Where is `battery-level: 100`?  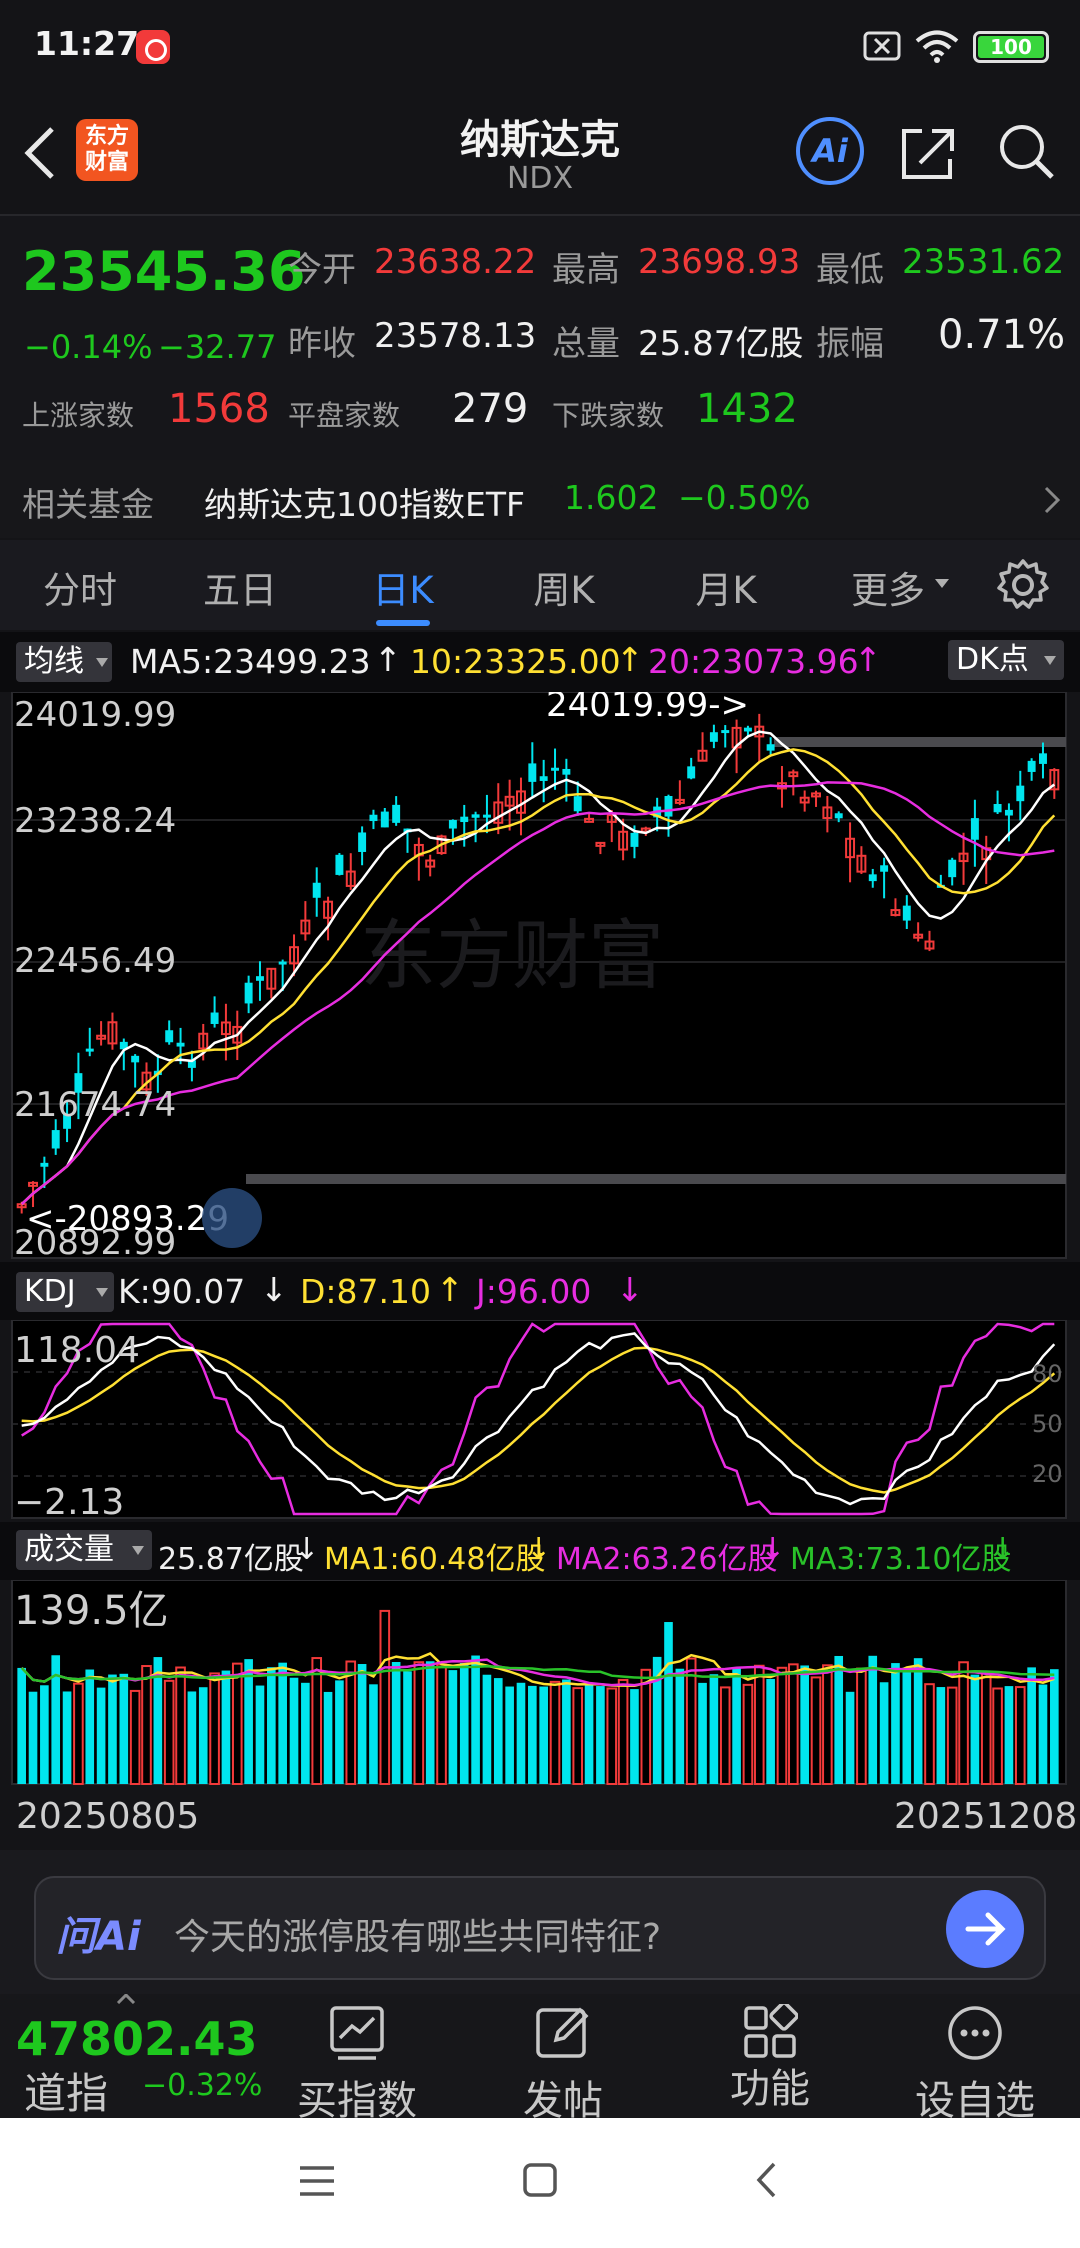
battery-level: 100 is located at coordinates (1011, 47).